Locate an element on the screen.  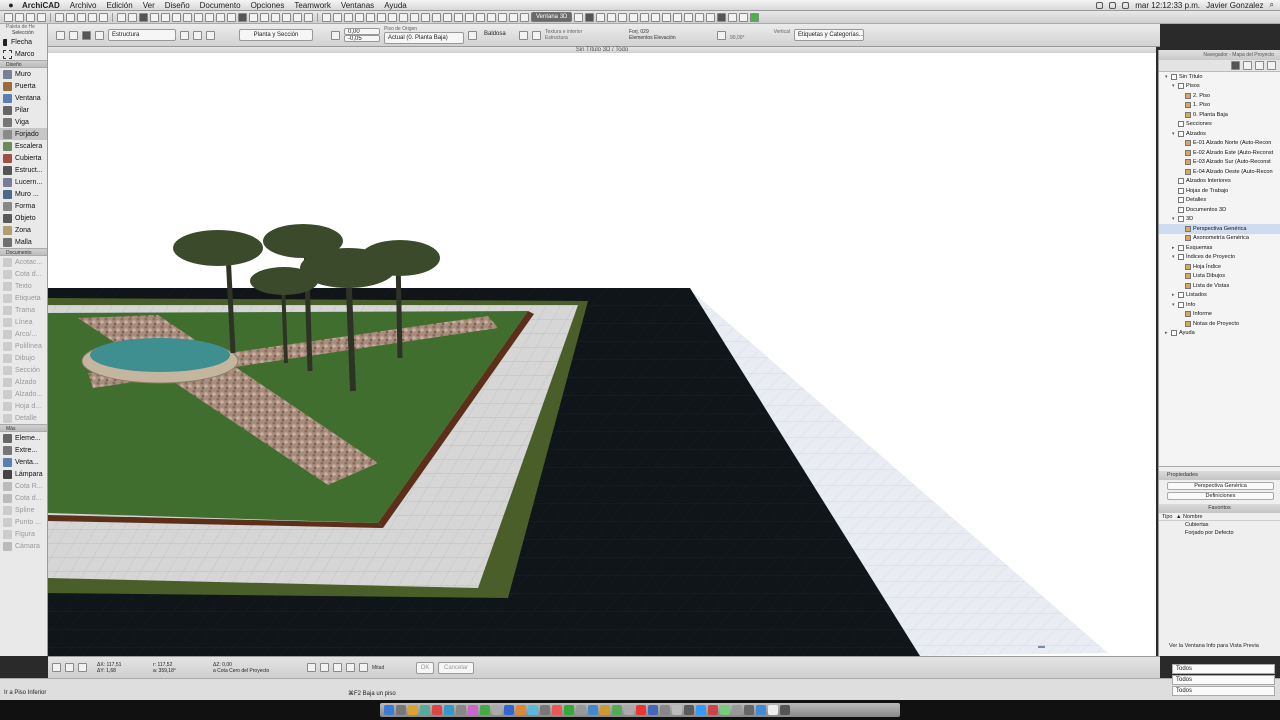
distribute-icon is located at coordinates (264, 17).